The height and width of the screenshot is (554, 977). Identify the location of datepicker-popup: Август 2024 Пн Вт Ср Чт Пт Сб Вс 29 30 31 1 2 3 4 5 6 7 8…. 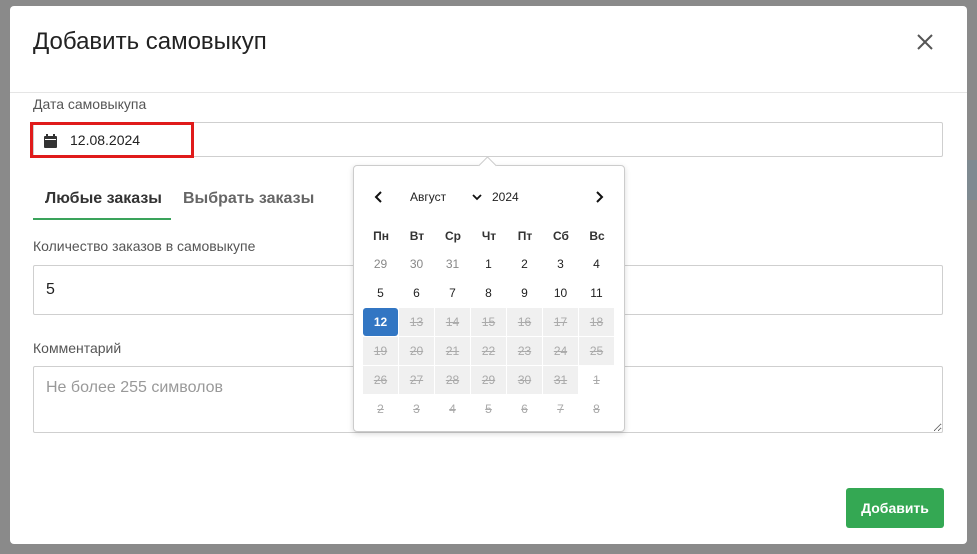
(489, 294).